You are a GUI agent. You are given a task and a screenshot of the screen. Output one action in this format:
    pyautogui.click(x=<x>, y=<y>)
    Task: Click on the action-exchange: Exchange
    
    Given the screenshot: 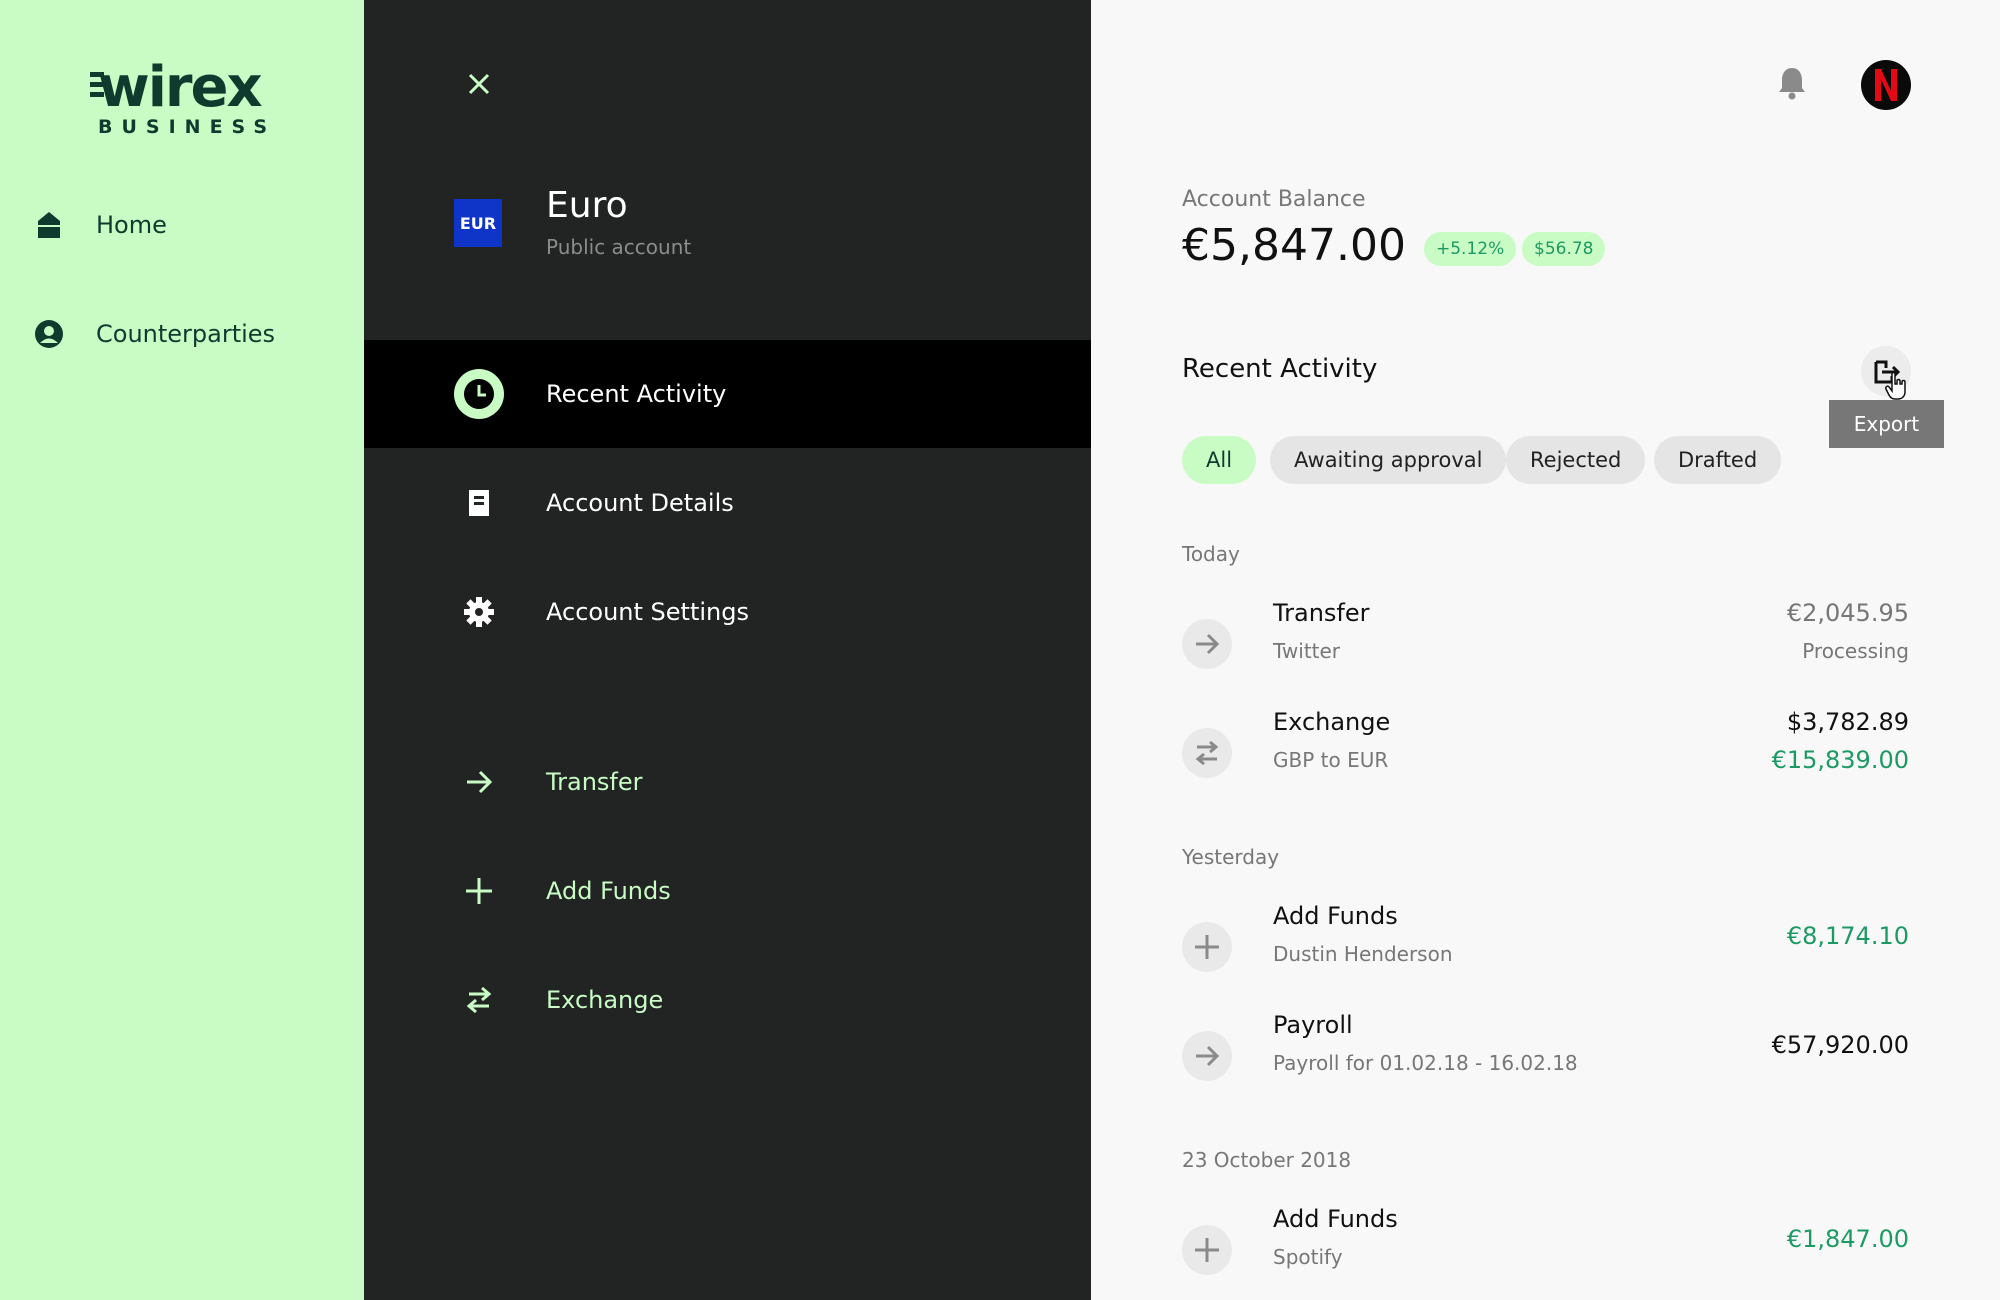 What is the action you would take?
    pyautogui.click(x=727, y=1000)
    